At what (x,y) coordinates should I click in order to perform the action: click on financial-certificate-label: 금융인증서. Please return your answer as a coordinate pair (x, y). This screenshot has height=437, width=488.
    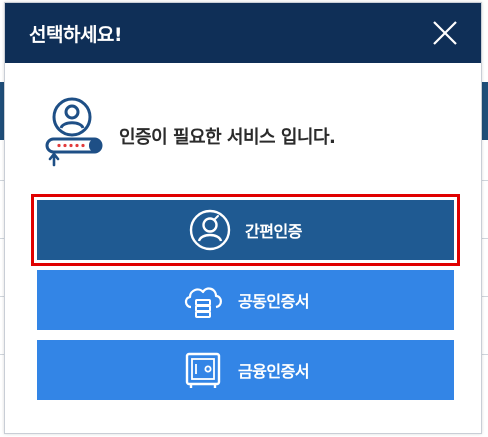
    Looking at the image, I should click on (273, 371).